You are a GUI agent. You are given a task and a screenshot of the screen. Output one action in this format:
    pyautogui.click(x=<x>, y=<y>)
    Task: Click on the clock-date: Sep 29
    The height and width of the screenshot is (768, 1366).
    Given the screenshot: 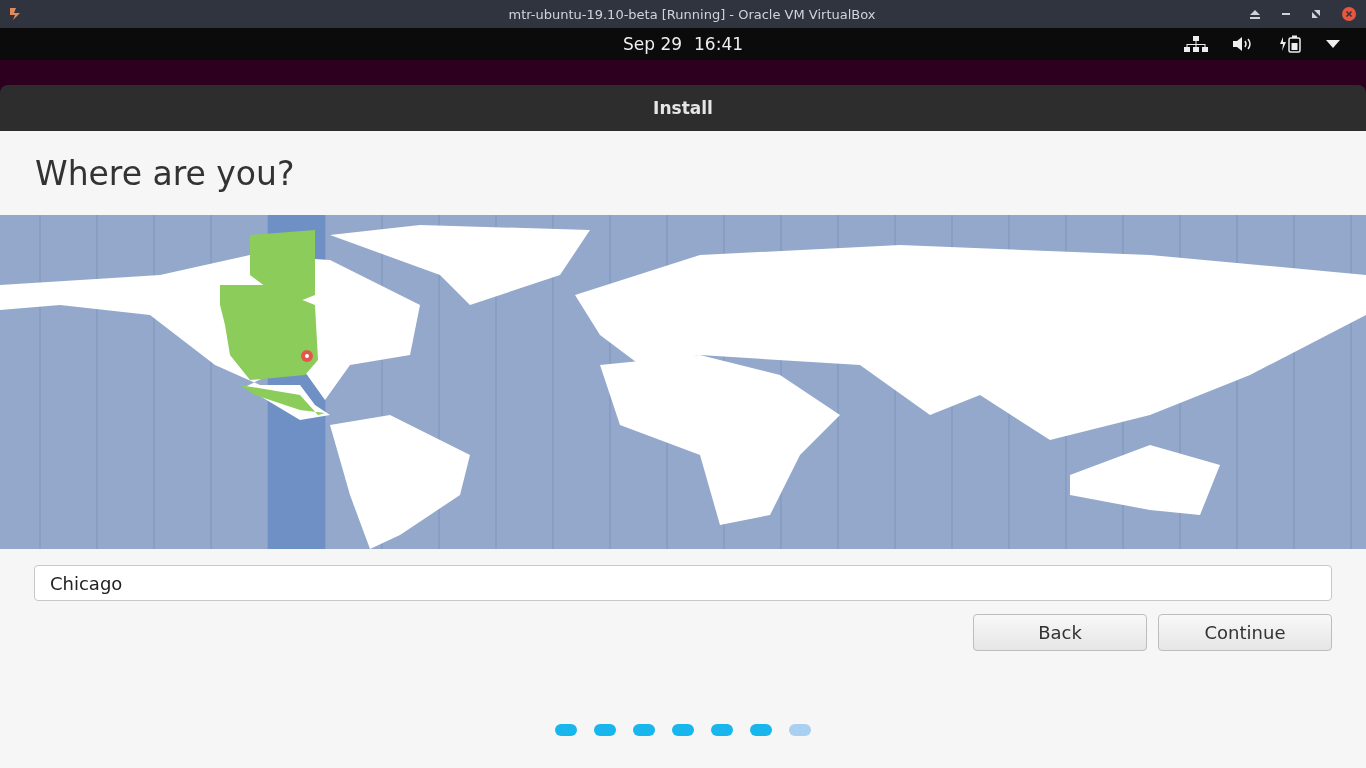 What is the action you would take?
    pyautogui.click(x=652, y=44)
    